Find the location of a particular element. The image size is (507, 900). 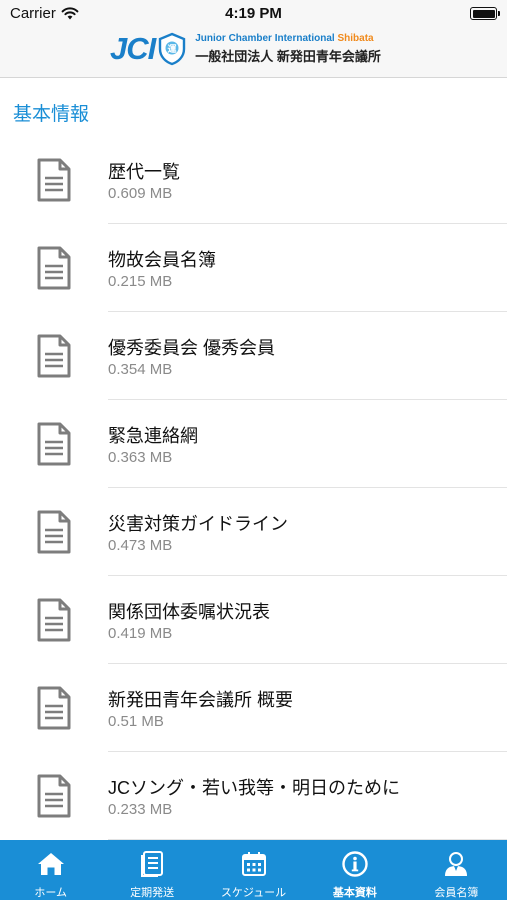

document-row: 歴代一覧 0.609 MB is located at coordinates (253, 180).